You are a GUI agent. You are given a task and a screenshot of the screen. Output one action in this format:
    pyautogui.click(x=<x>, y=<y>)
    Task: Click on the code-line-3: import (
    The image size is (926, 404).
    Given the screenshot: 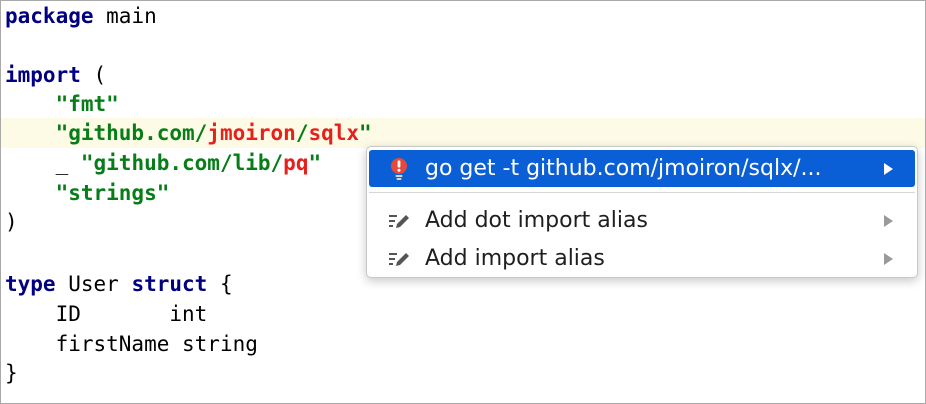 What is the action you would take?
    pyautogui.click(x=463, y=75)
    